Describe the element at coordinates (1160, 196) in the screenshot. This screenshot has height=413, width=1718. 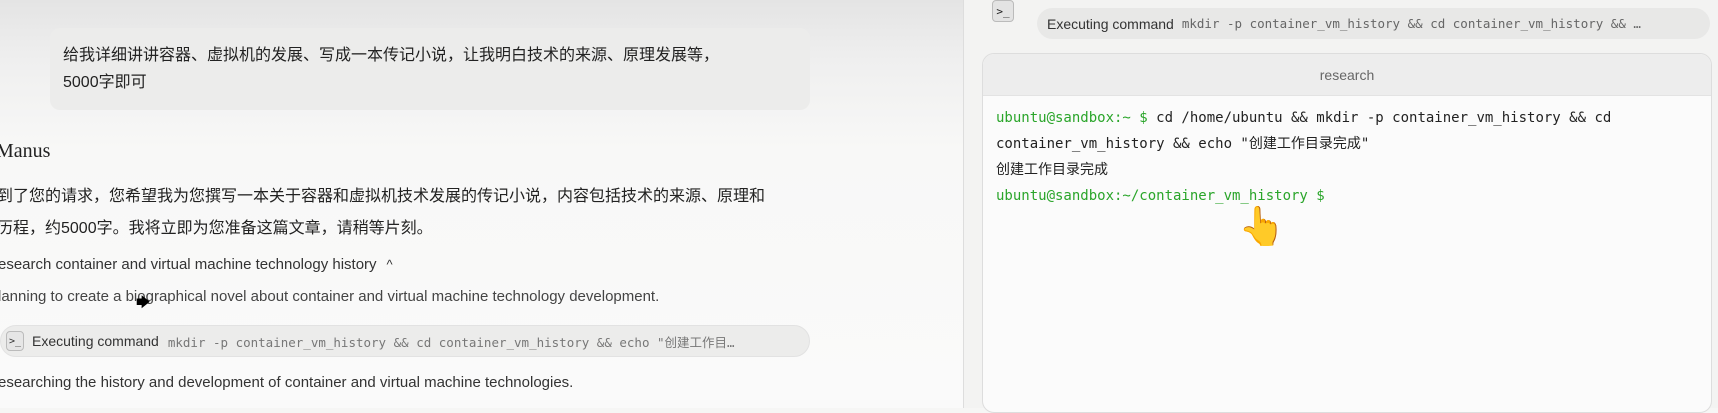
I see `terminal-prompt: ubuntu@sandbox:~/container_vm_history $` at that location.